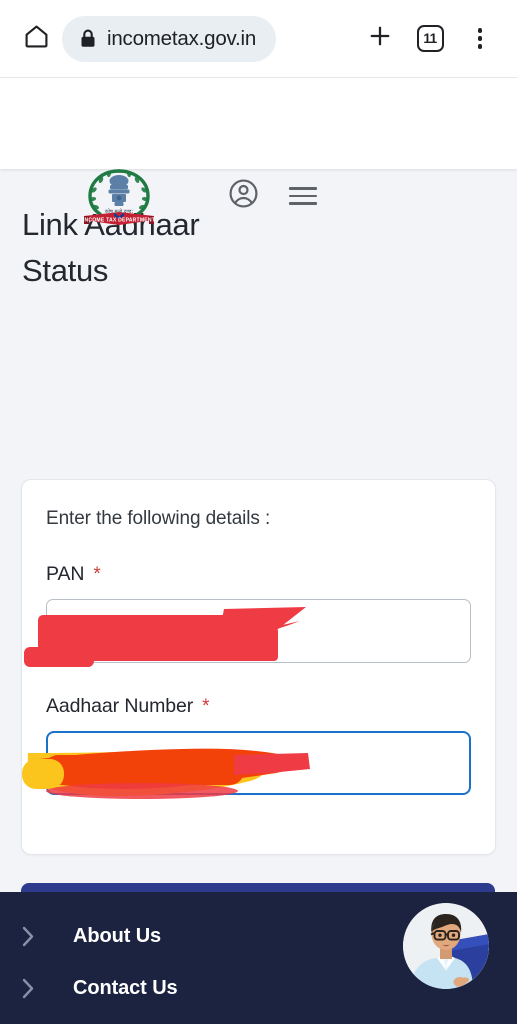 The height and width of the screenshot is (1024, 517). I want to click on home-button, so click(36, 39).